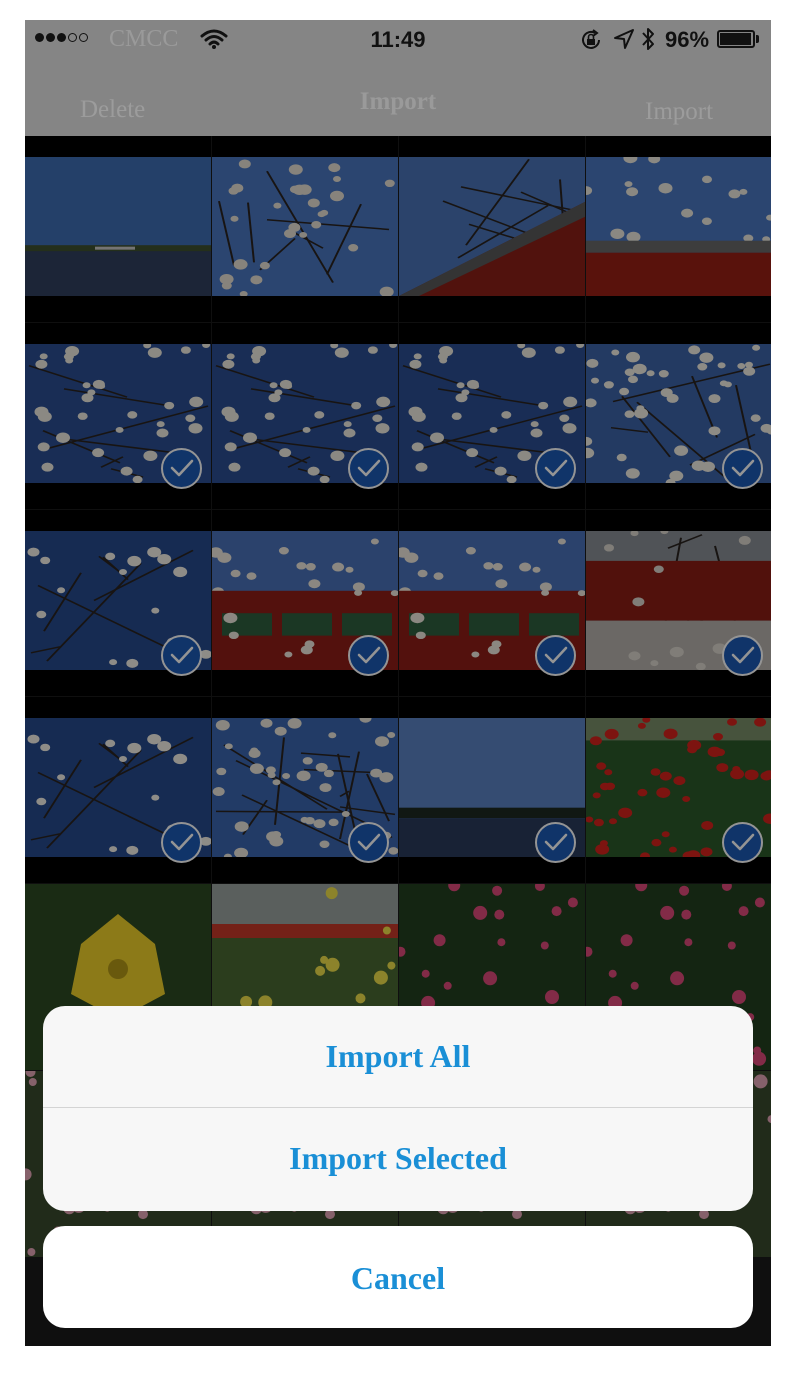 Image resolution: width=800 pixels, height=1387 pixels. Describe the element at coordinates (398, 1056) in the screenshot. I see `import-all-button: Import All` at that location.